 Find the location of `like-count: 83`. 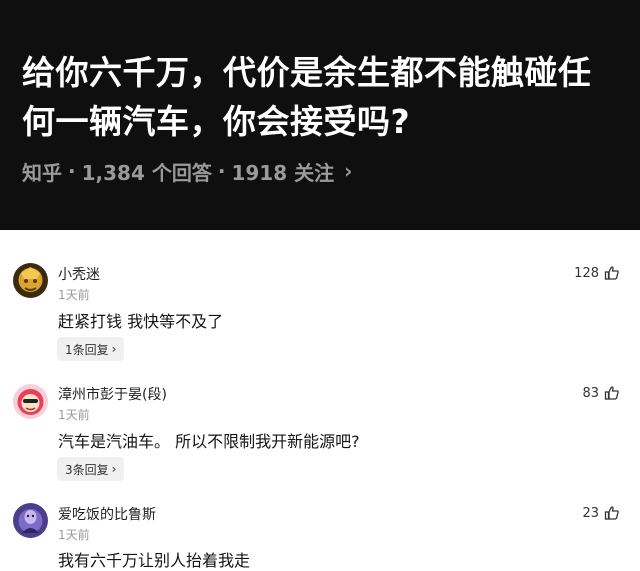

like-count: 83 is located at coordinates (590, 393).